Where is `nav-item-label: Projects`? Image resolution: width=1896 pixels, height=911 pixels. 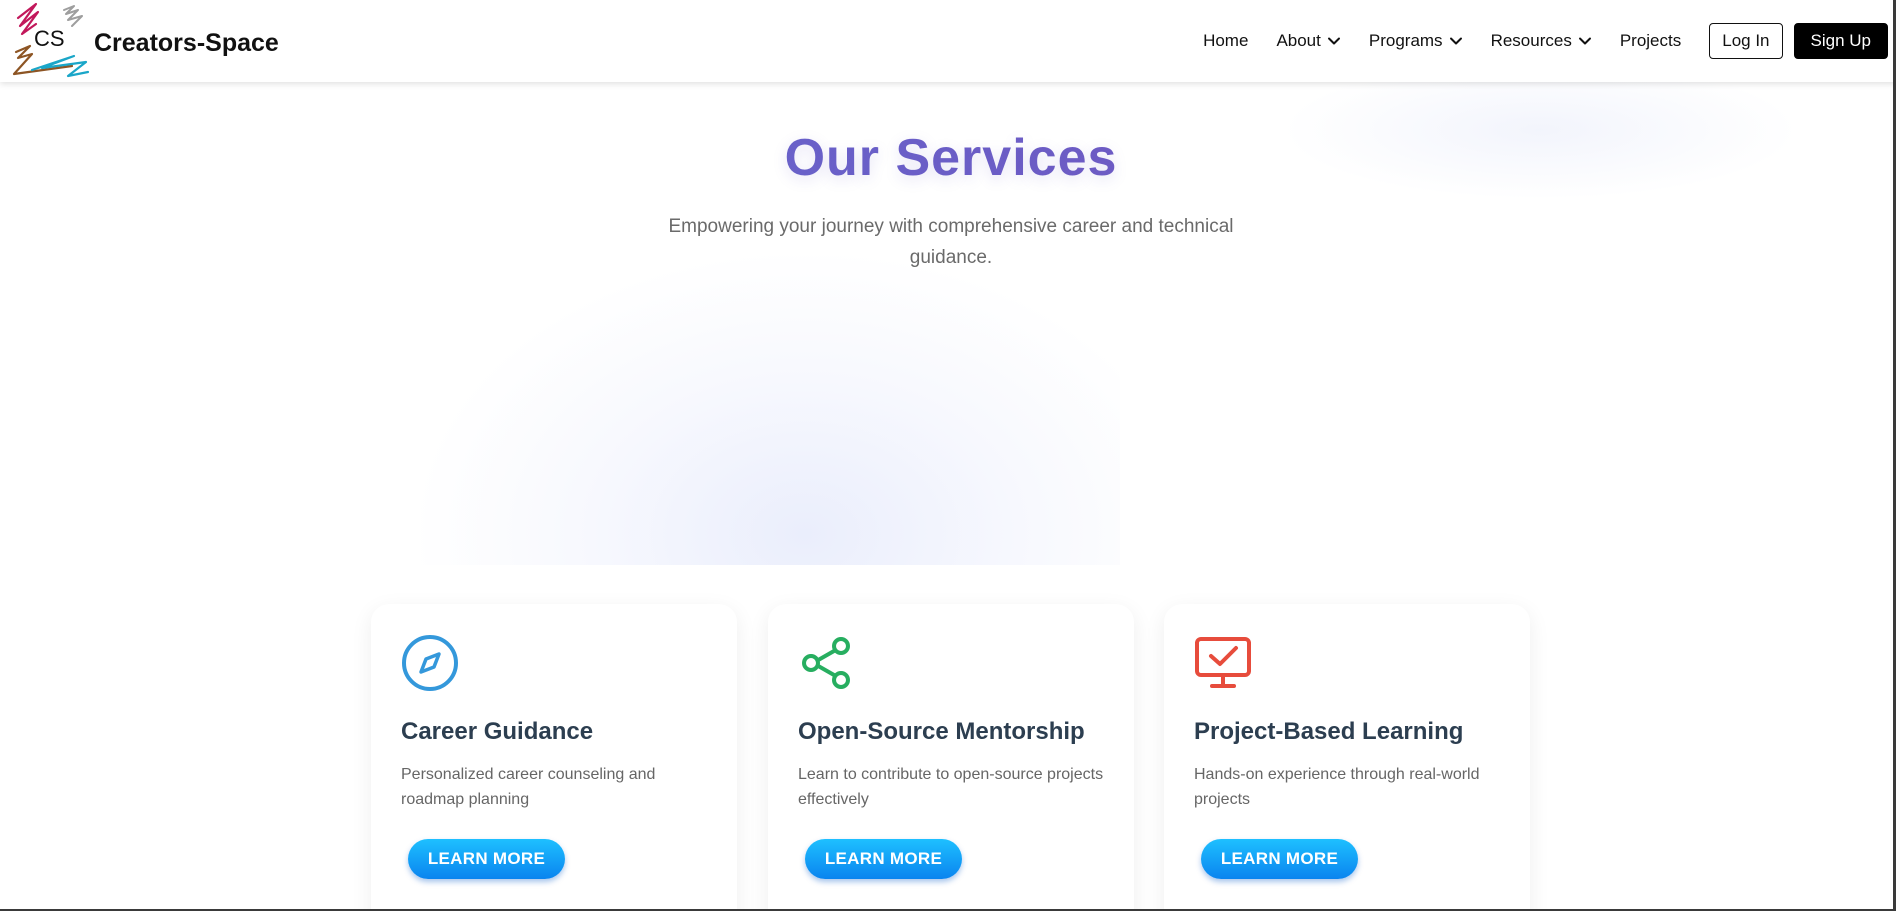 nav-item-label: Projects is located at coordinates (1650, 40).